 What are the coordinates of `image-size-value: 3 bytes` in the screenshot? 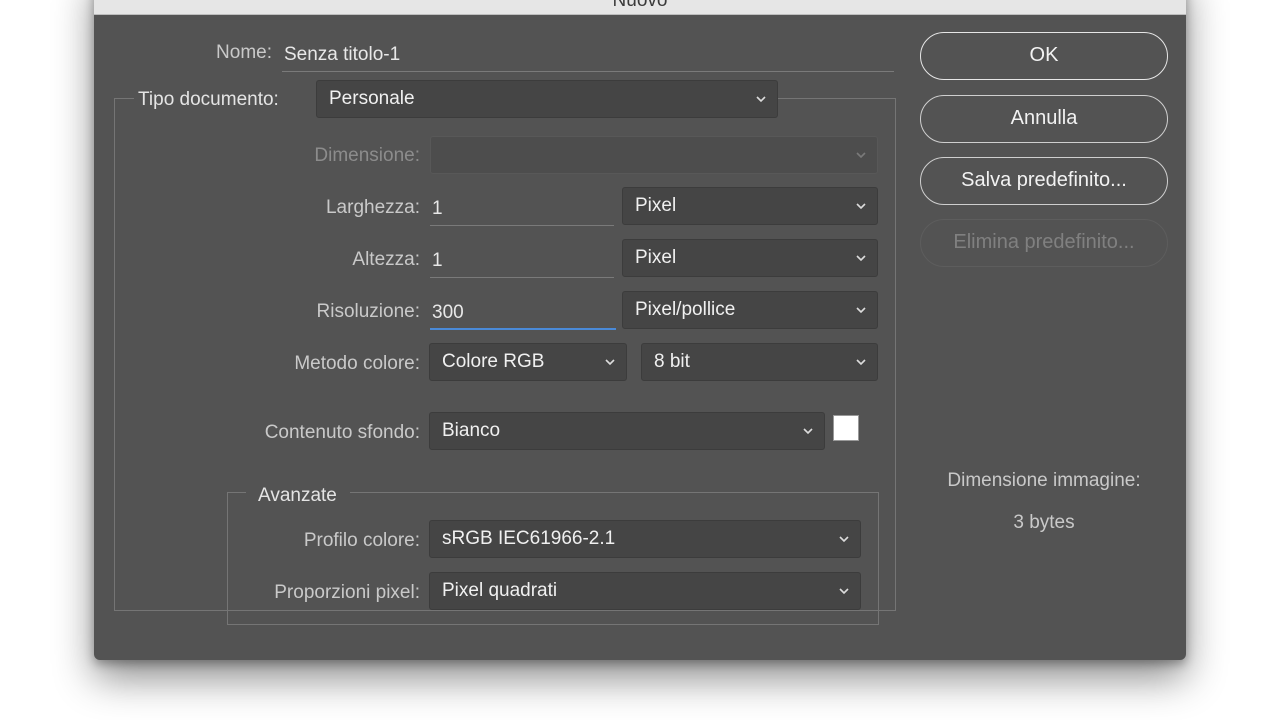 It's located at (1044, 522).